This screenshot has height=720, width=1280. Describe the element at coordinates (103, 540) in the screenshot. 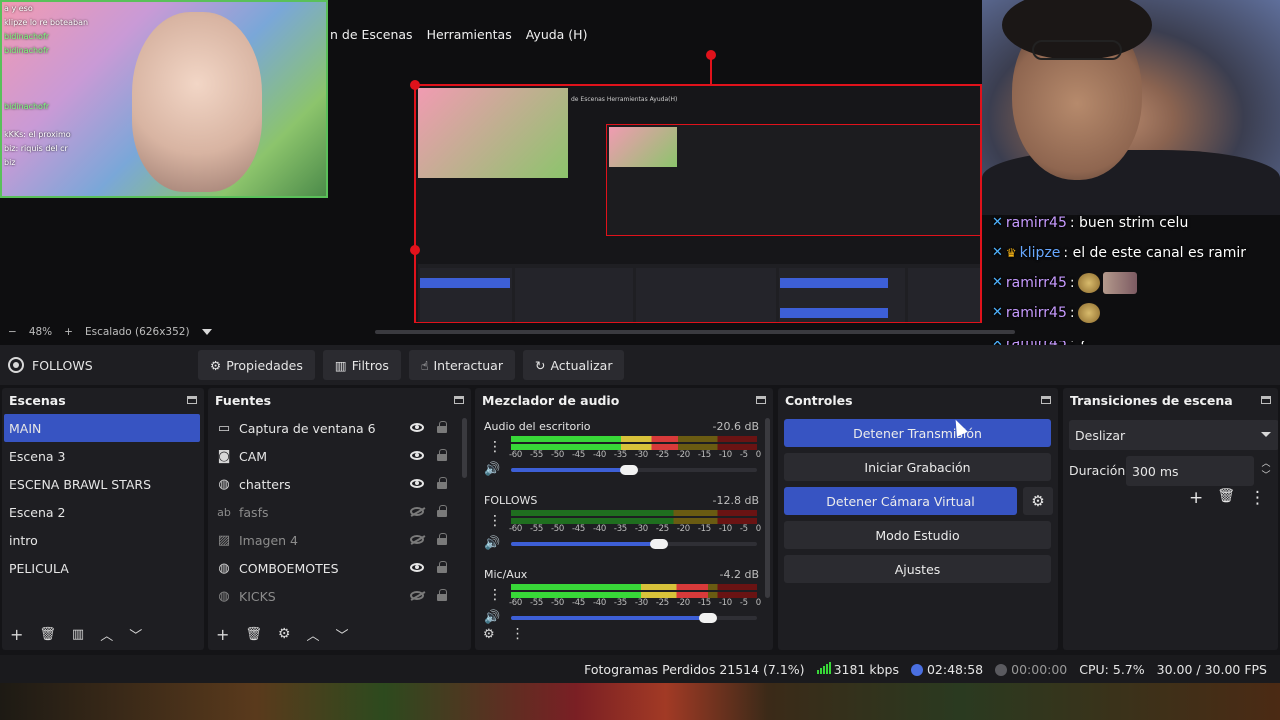

I see `scene-item-intro: intro` at that location.